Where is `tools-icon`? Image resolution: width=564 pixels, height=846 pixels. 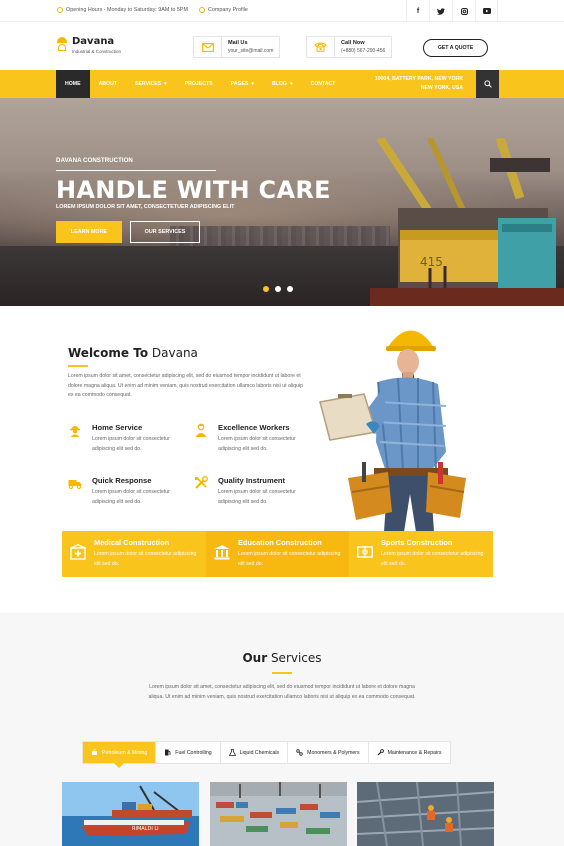
tools-icon is located at coordinates (201, 482).